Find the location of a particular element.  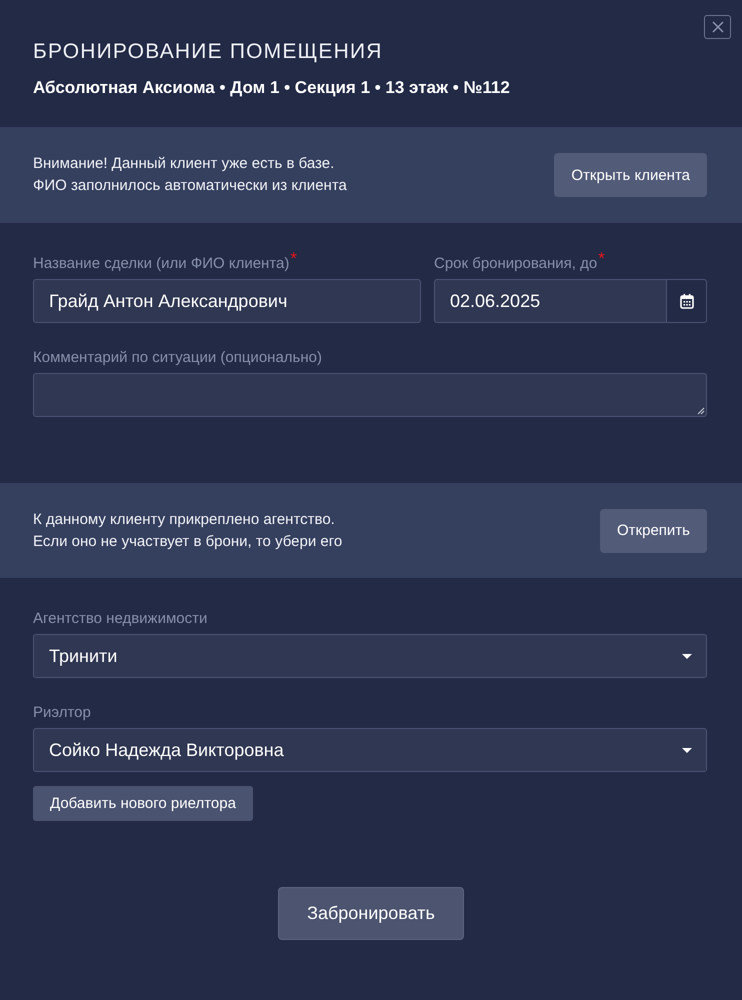

field-label: Риэлтор is located at coordinates (62, 712).